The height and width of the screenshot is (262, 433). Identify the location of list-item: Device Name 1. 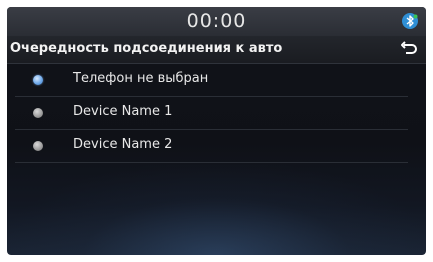
(211, 113).